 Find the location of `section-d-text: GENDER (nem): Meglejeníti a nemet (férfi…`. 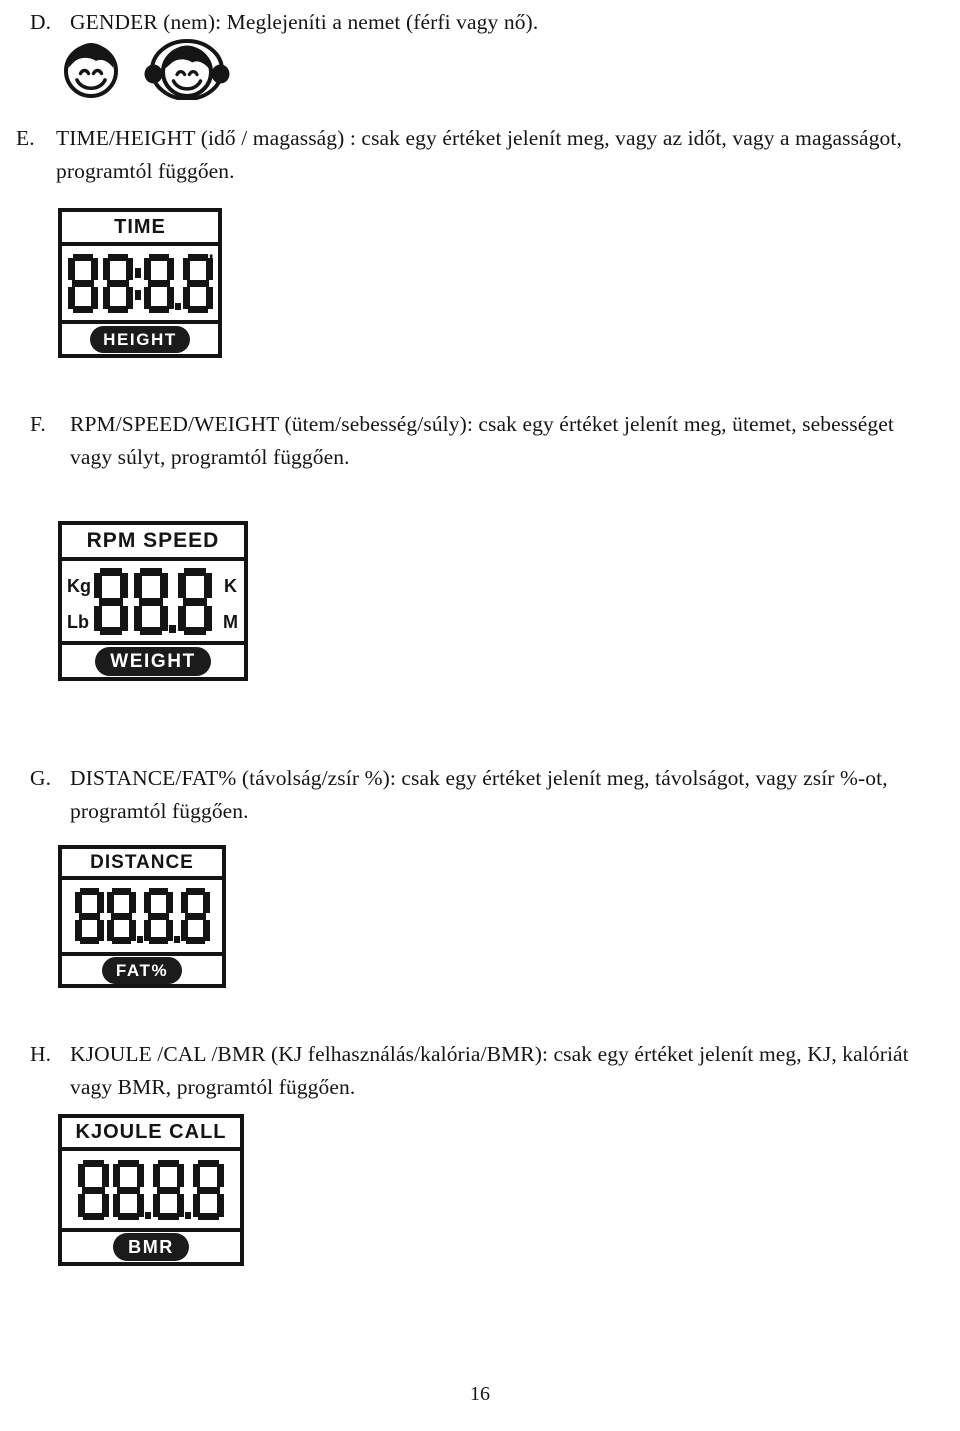

section-d-text: GENDER (nem): Meglejeníti a nemet (férfi… is located at coordinates (304, 22).